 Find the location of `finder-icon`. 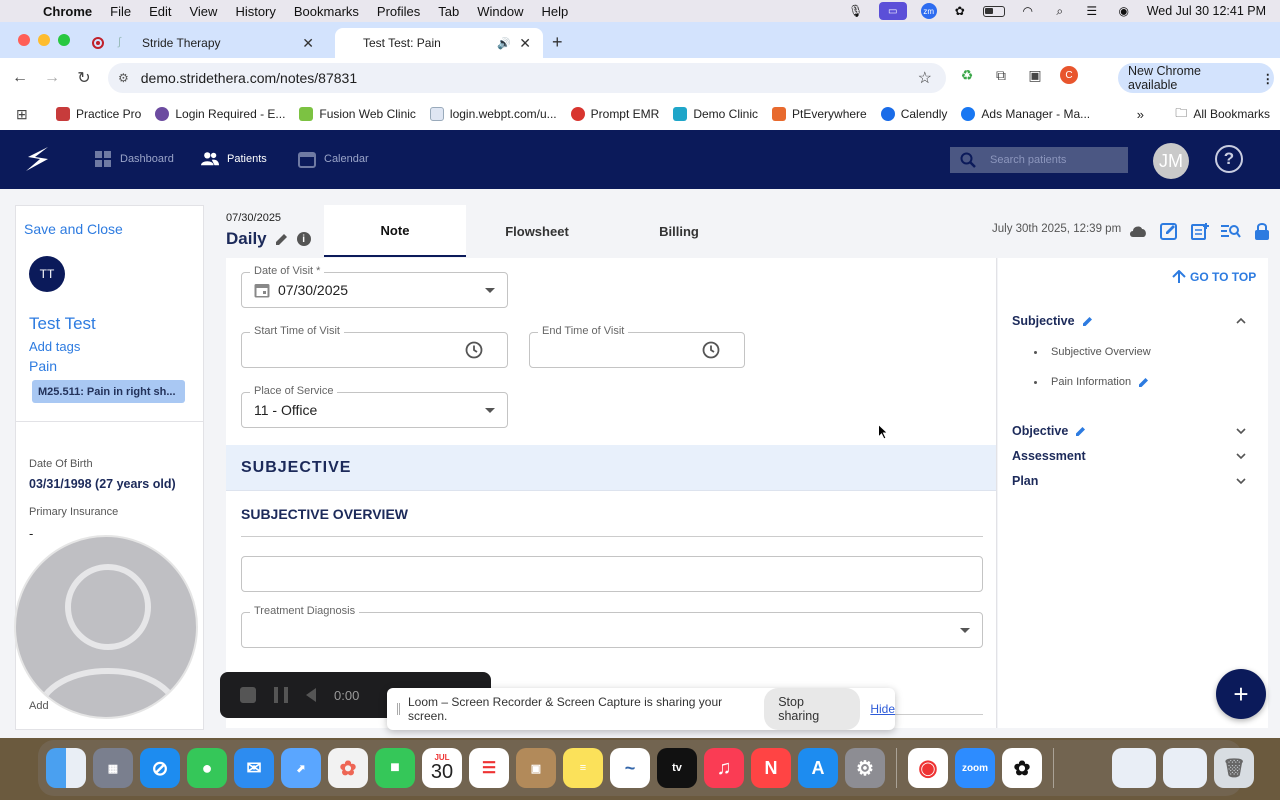

finder-icon is located at coordinates (66, 768).